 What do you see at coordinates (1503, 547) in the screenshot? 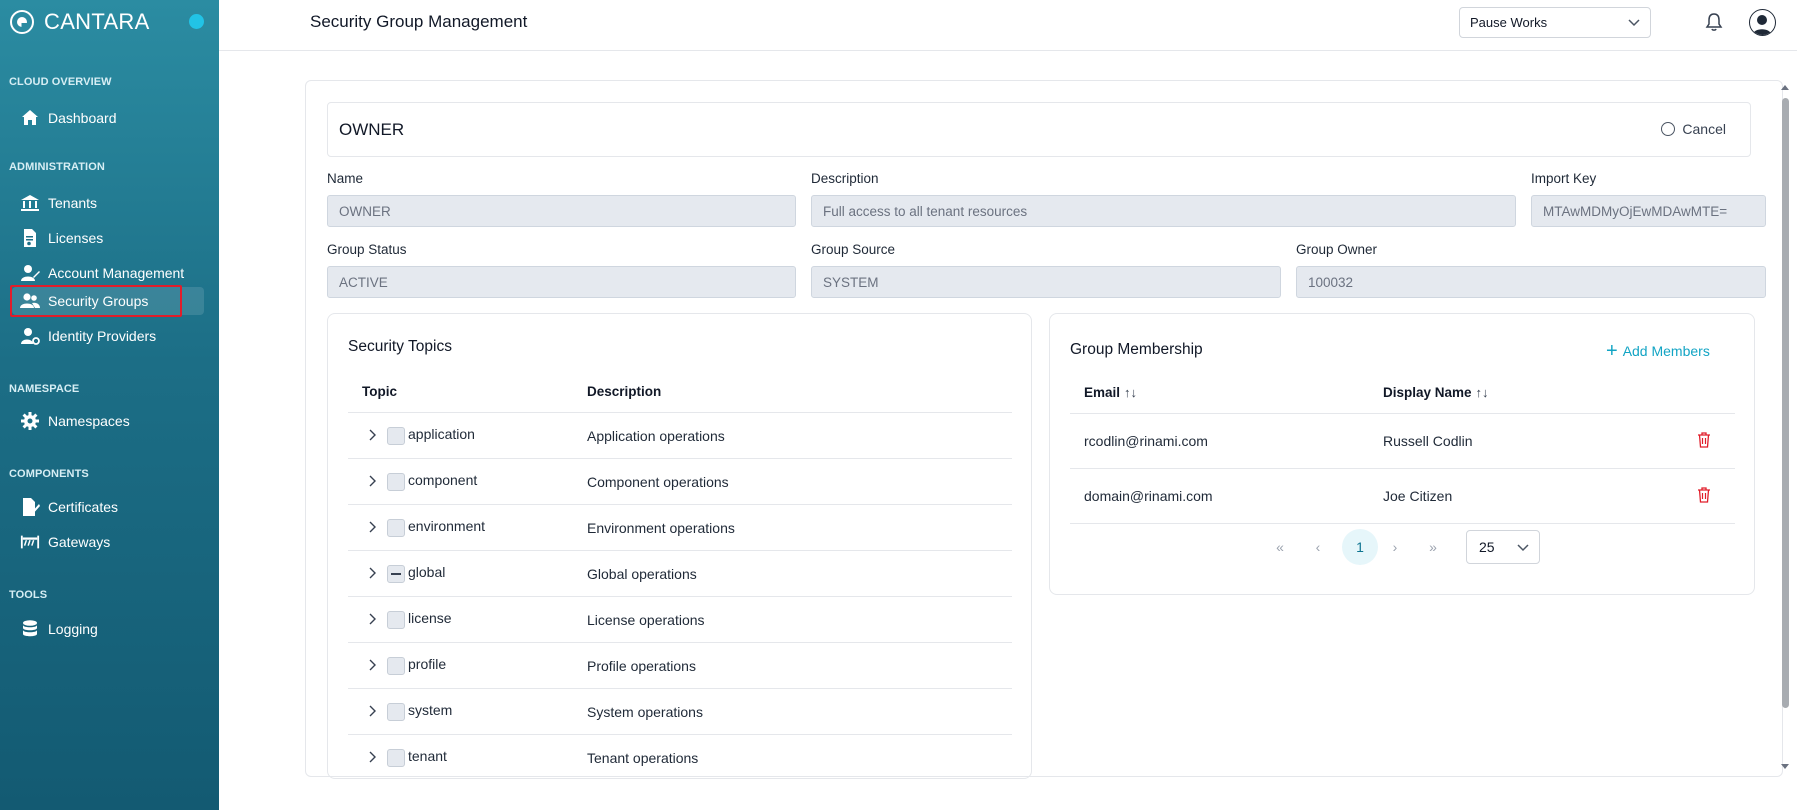
I see `page-size-select: 25` at bounding box center [1503, 547].